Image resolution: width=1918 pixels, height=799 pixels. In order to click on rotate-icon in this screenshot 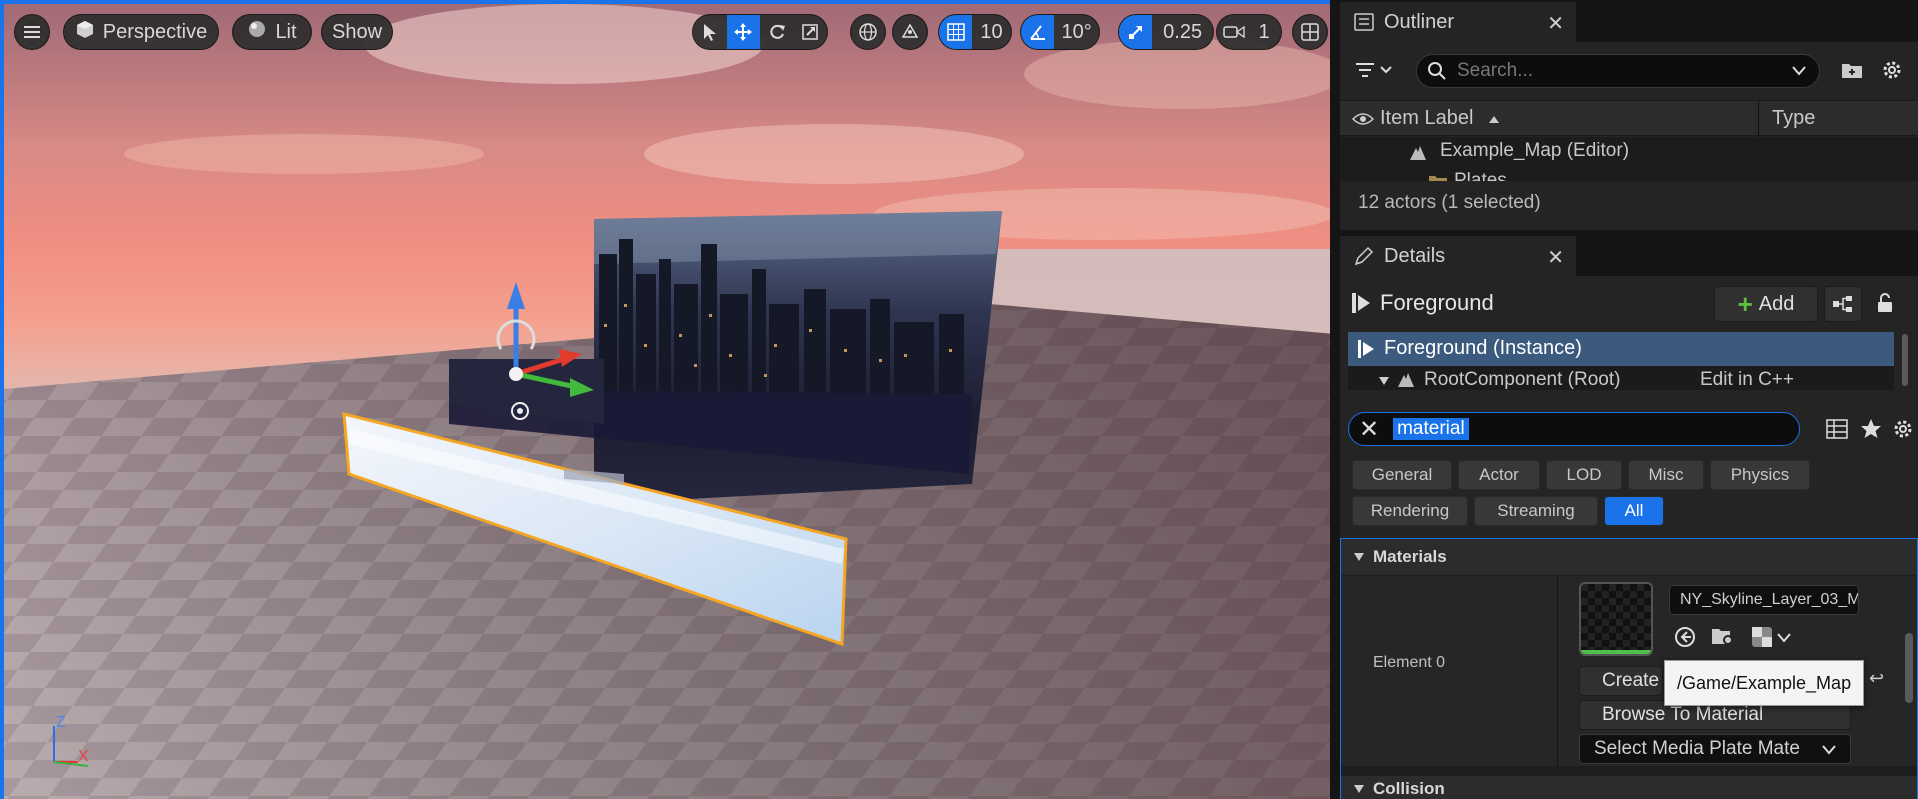, I will do `click(777, 31)`.